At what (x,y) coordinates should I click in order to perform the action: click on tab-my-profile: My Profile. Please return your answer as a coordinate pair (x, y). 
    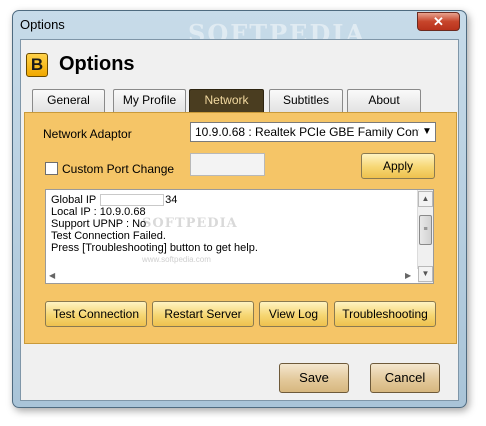
    Looking at the image, I should click on (149, 100).